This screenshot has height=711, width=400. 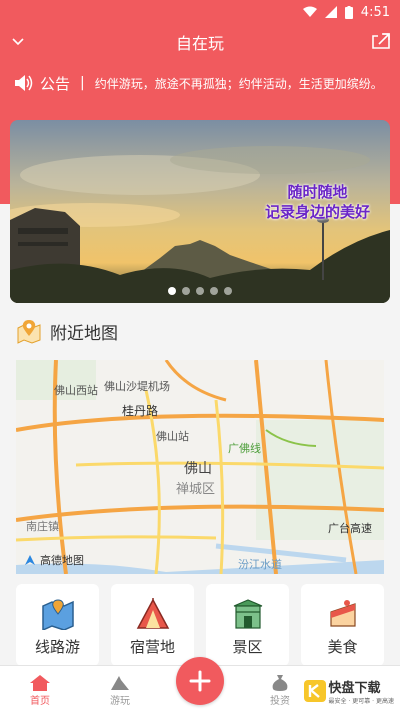 I want to click on map-label-foshan: 佛山, so click(x=198, y=469).